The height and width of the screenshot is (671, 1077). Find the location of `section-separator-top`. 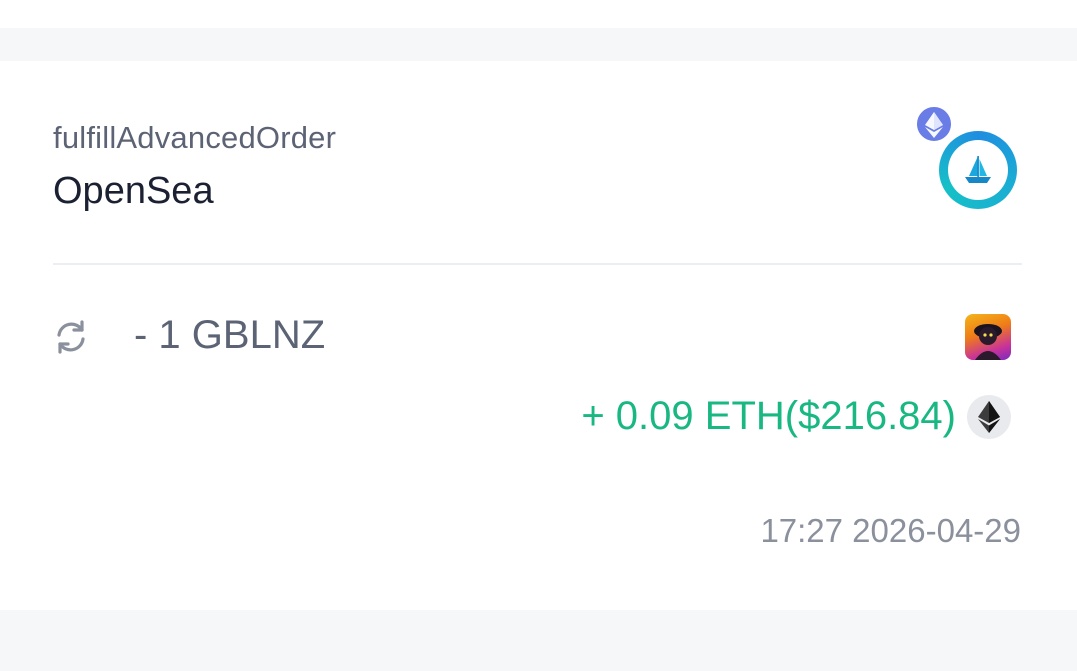

section-separator-top is located at coordinates (538, 44).